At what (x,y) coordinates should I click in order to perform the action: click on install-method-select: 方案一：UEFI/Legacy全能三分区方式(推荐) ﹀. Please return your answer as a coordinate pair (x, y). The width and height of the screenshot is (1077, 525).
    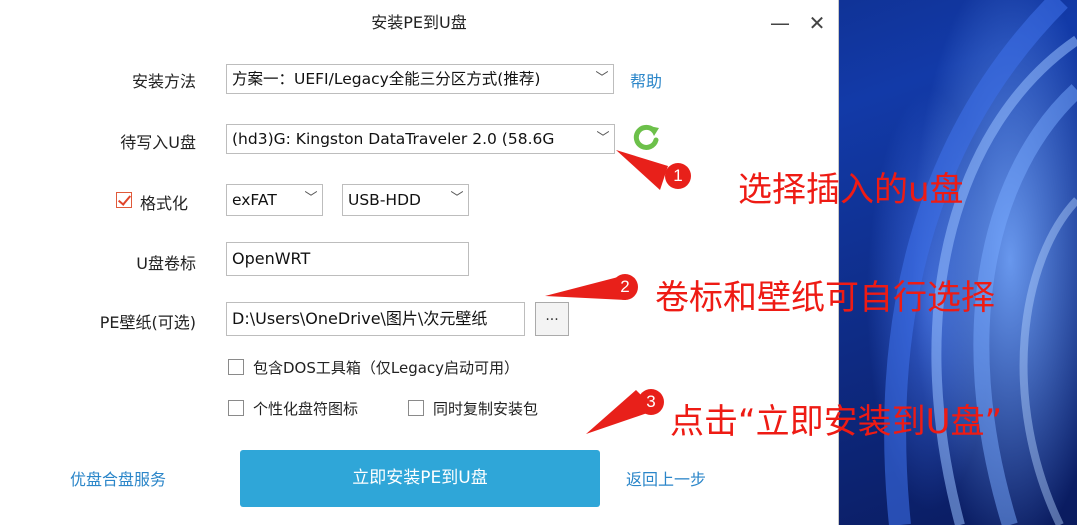
    Looking at the image, I should click on (420, 79).